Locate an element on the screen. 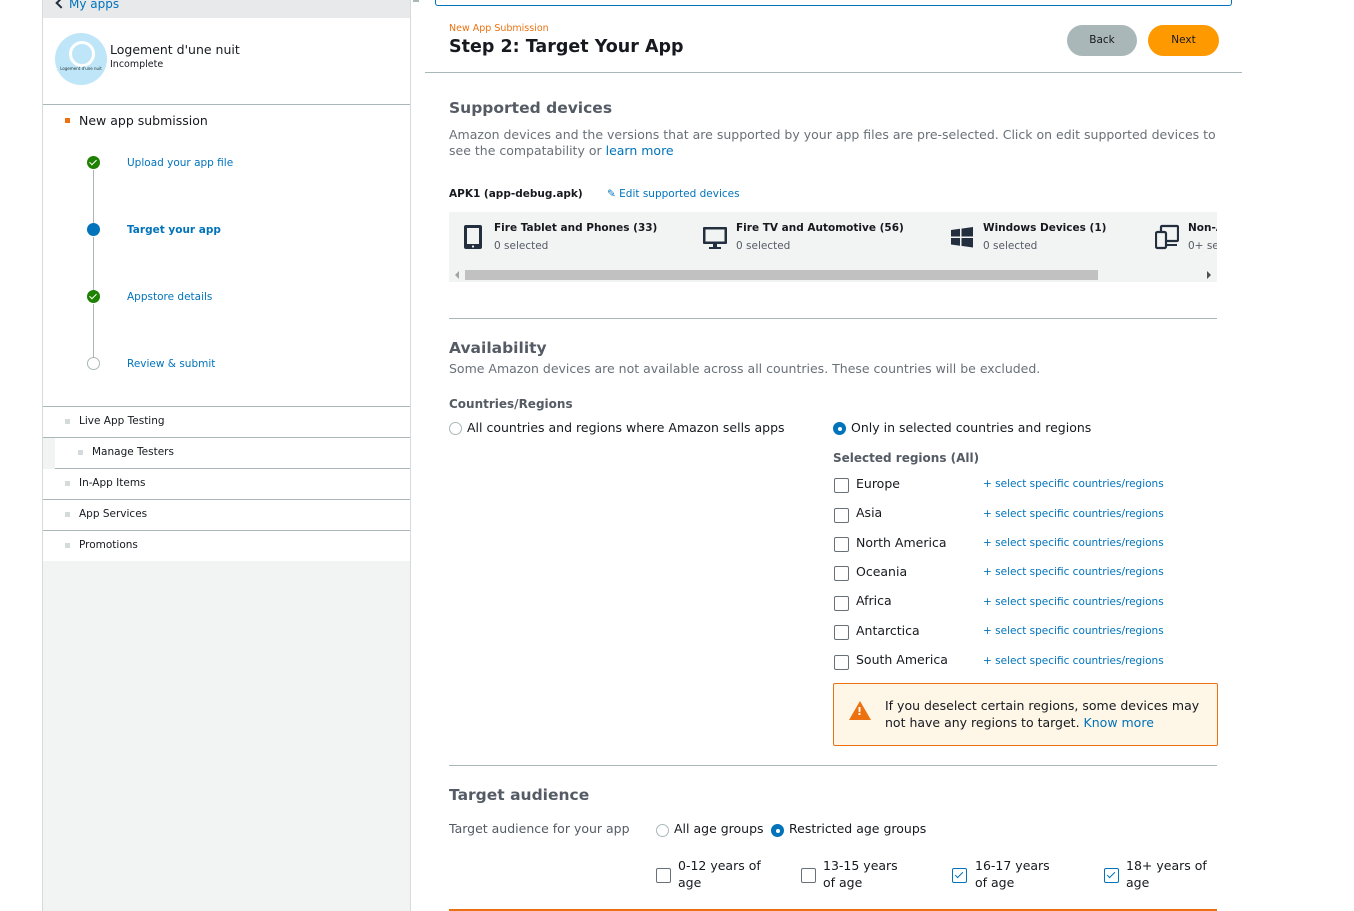 The height and width of the screenshot is (911, 1354). sidebar-item-in-app-items: In-App Items is located at coordinates (226, 484).